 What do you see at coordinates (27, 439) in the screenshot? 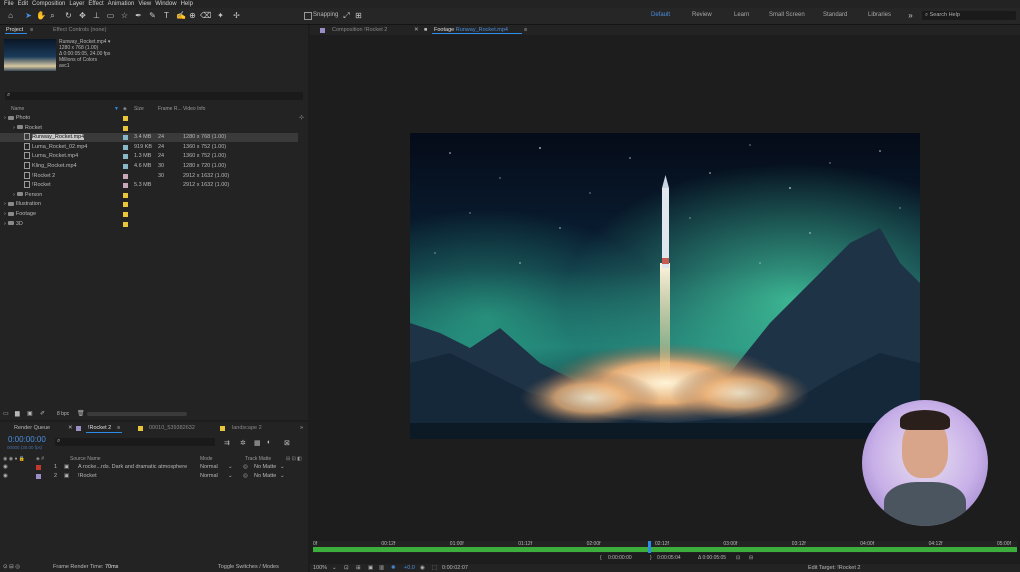
I see `timeline-timecode: 0:00:00:00` at bounding box center [27, 439].